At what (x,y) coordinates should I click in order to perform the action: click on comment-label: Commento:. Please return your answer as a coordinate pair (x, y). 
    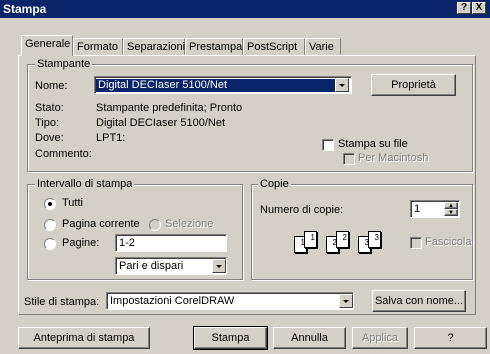
    Looking at the image, I should click on (63, 154).